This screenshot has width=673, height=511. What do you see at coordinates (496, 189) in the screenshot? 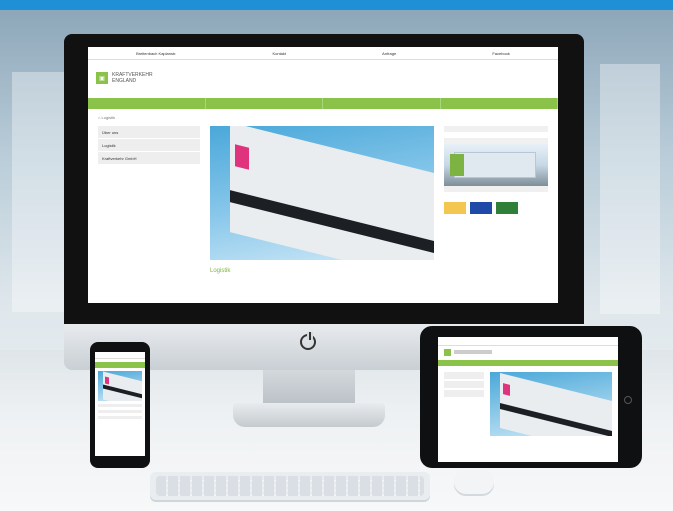
I see `right-box-title` at bounding box center [496, 189].